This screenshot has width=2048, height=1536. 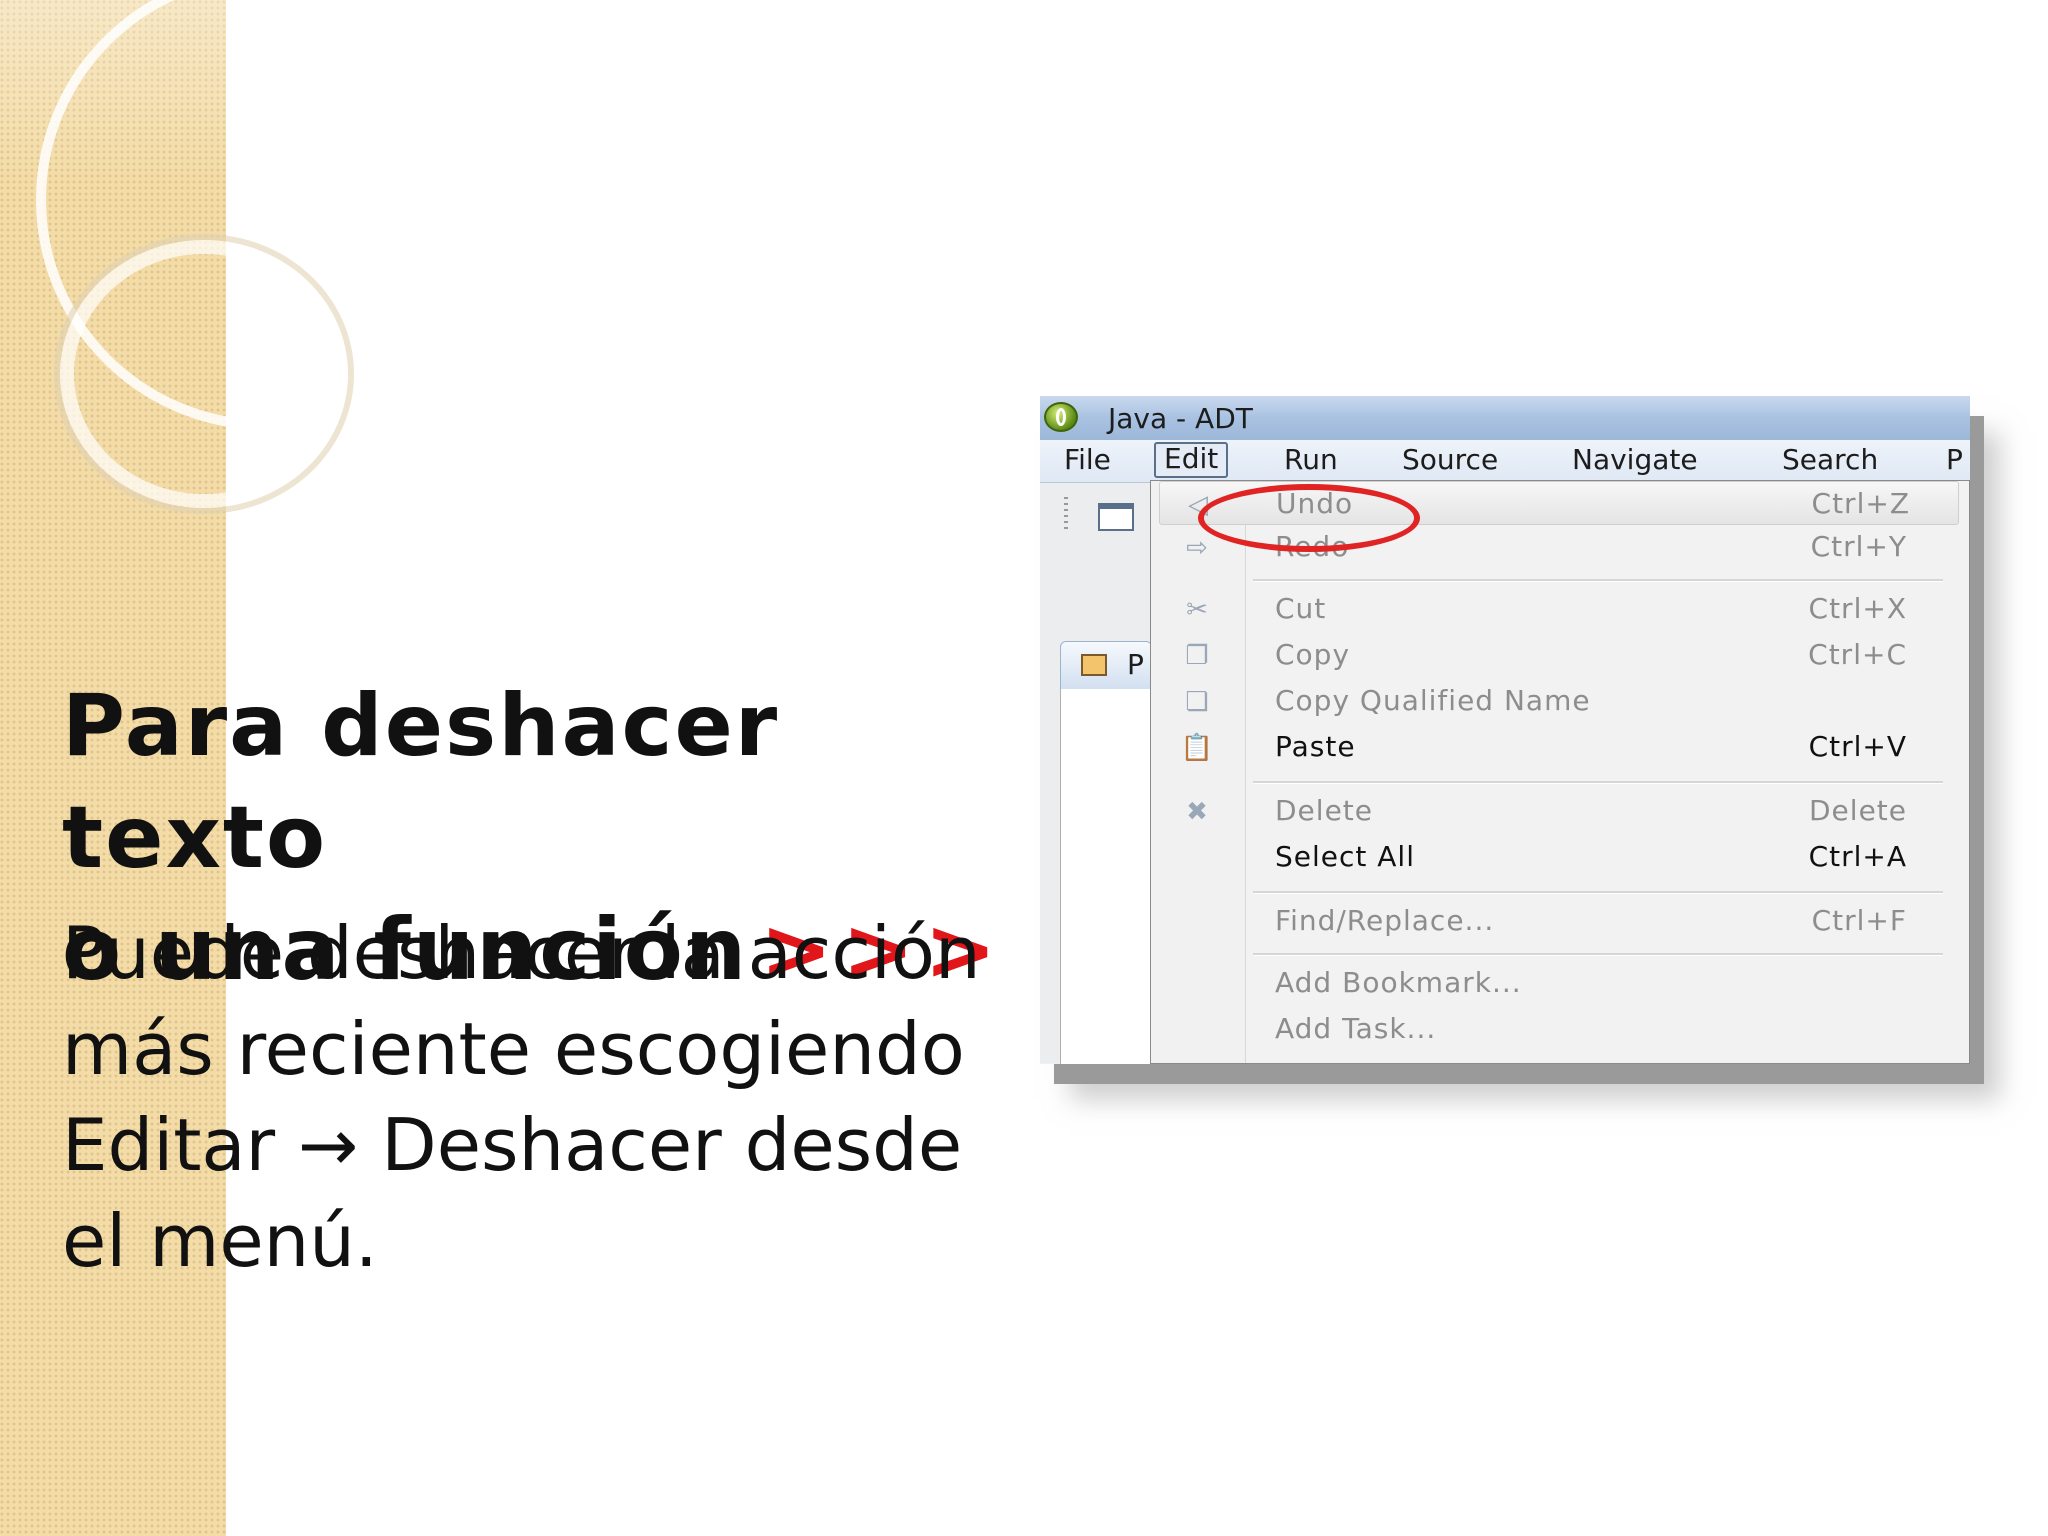 I want to click on menu-item-copy-qualified-name: ❏ Copy Qualified Name, so click(x=1560, y=701).